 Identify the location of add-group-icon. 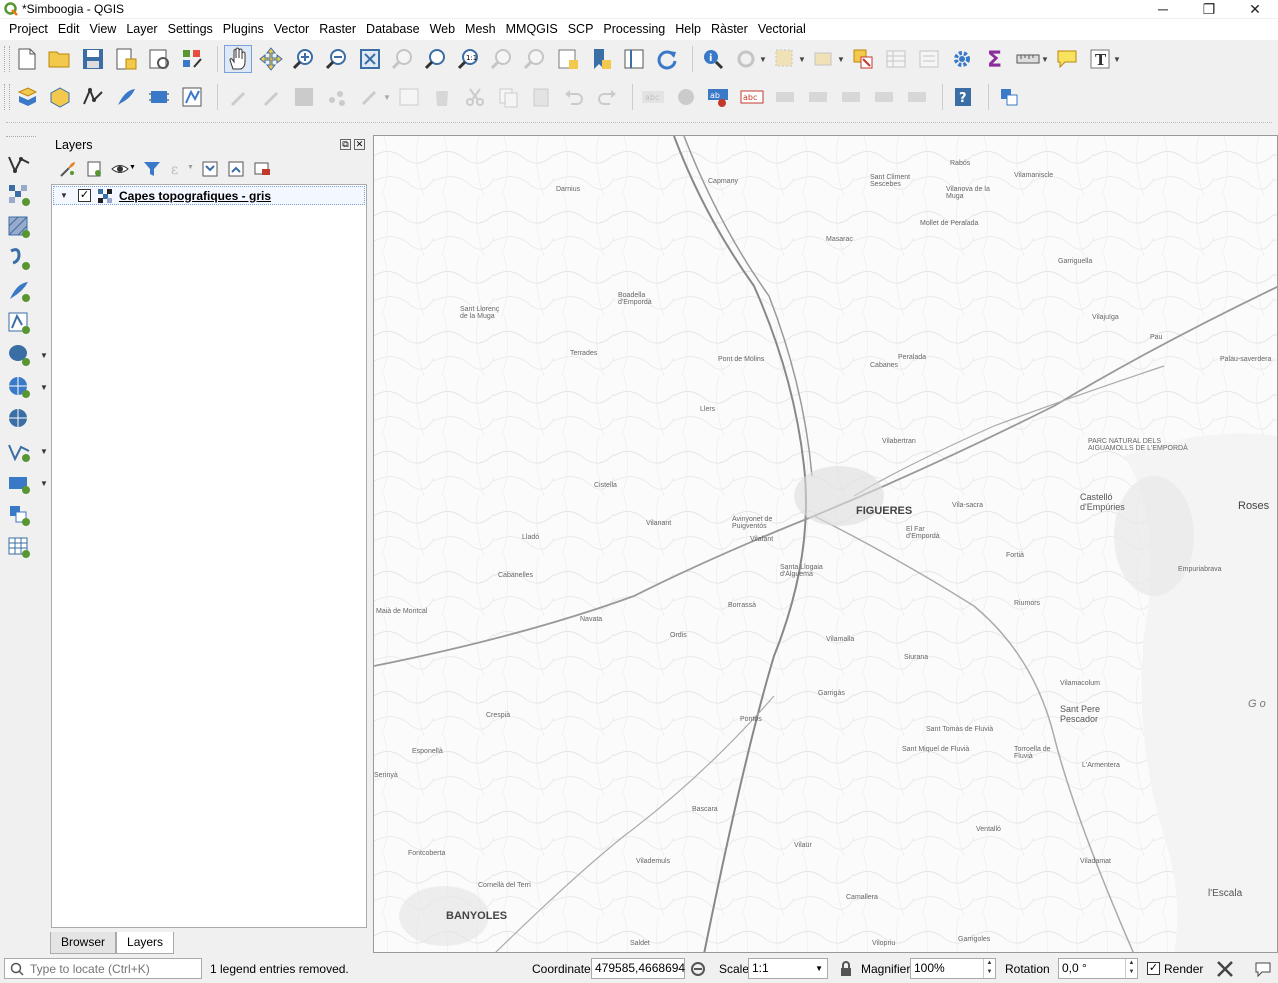
(94, 169).